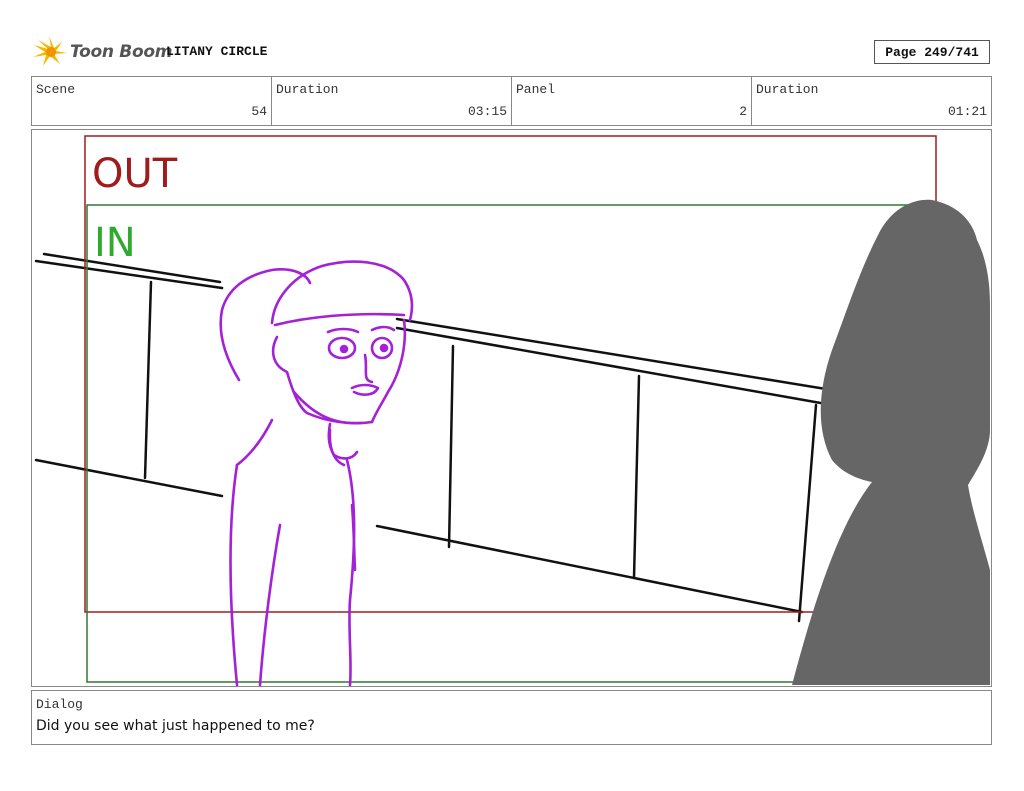 This screenshot has width=1024, height=791. I want to click on toon-boom-logo: Toon Boom, so click(102, 52).